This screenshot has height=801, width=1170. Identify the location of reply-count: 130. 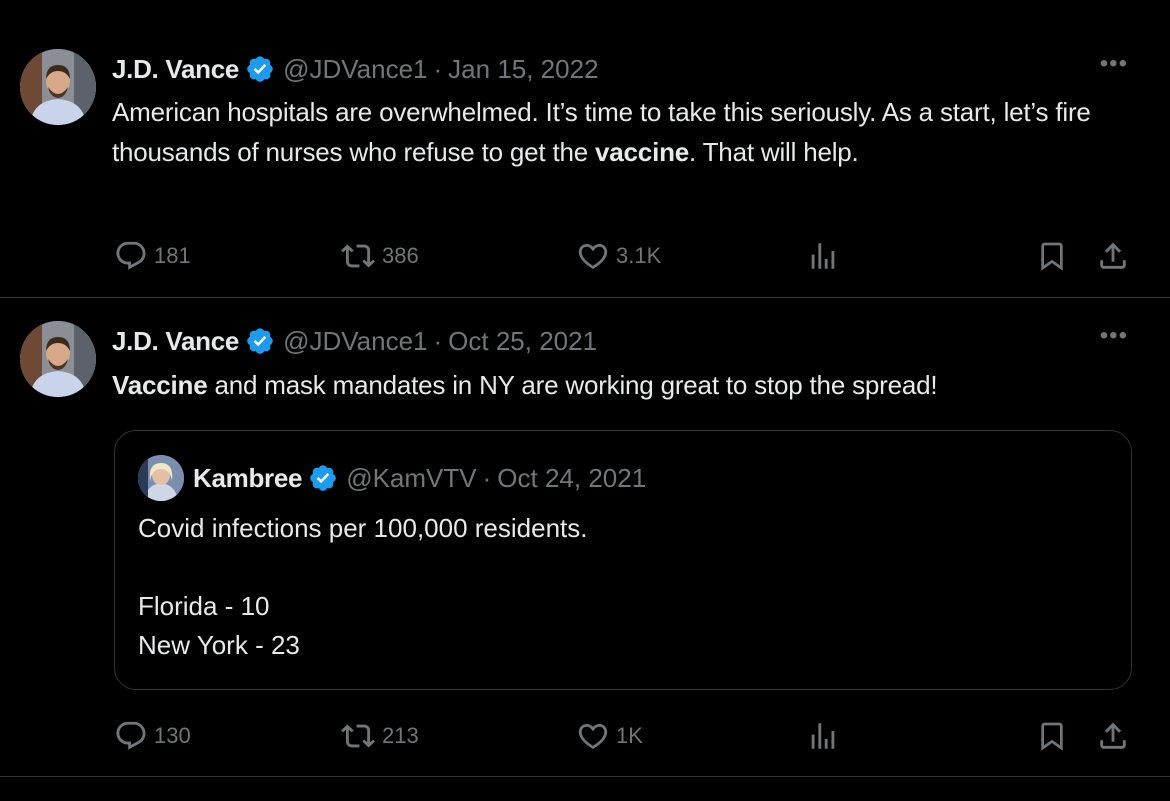
(172, 735).